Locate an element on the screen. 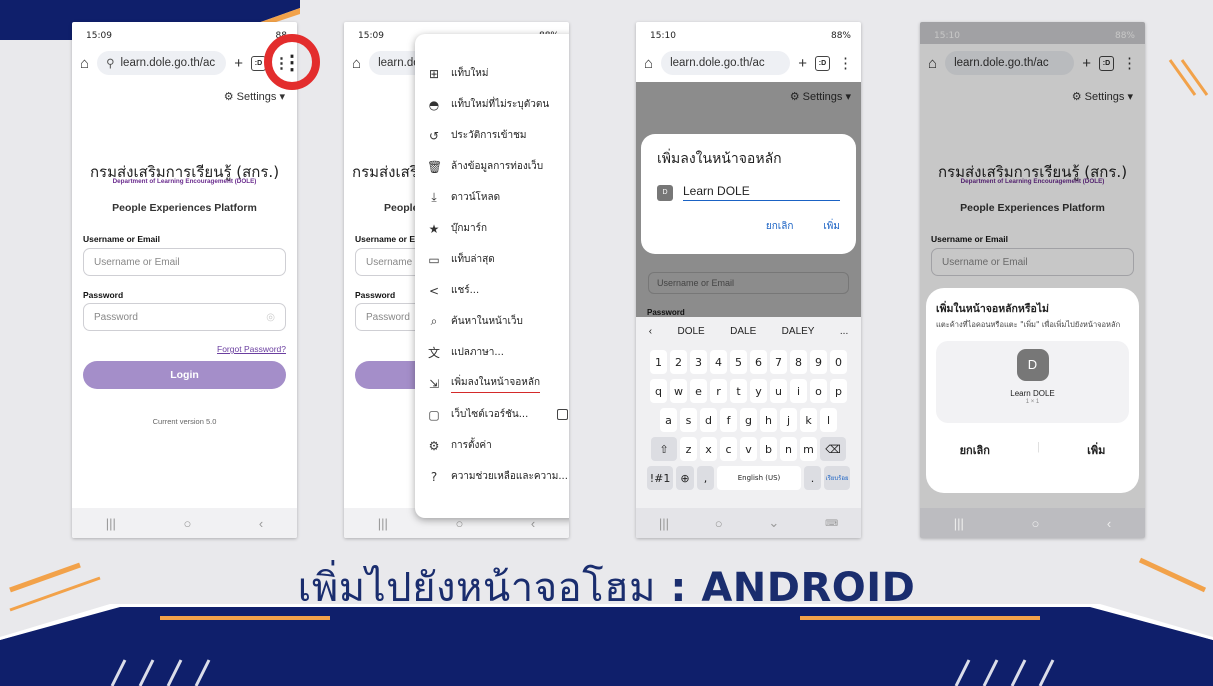  key: r is located at coordinates (718, 391).